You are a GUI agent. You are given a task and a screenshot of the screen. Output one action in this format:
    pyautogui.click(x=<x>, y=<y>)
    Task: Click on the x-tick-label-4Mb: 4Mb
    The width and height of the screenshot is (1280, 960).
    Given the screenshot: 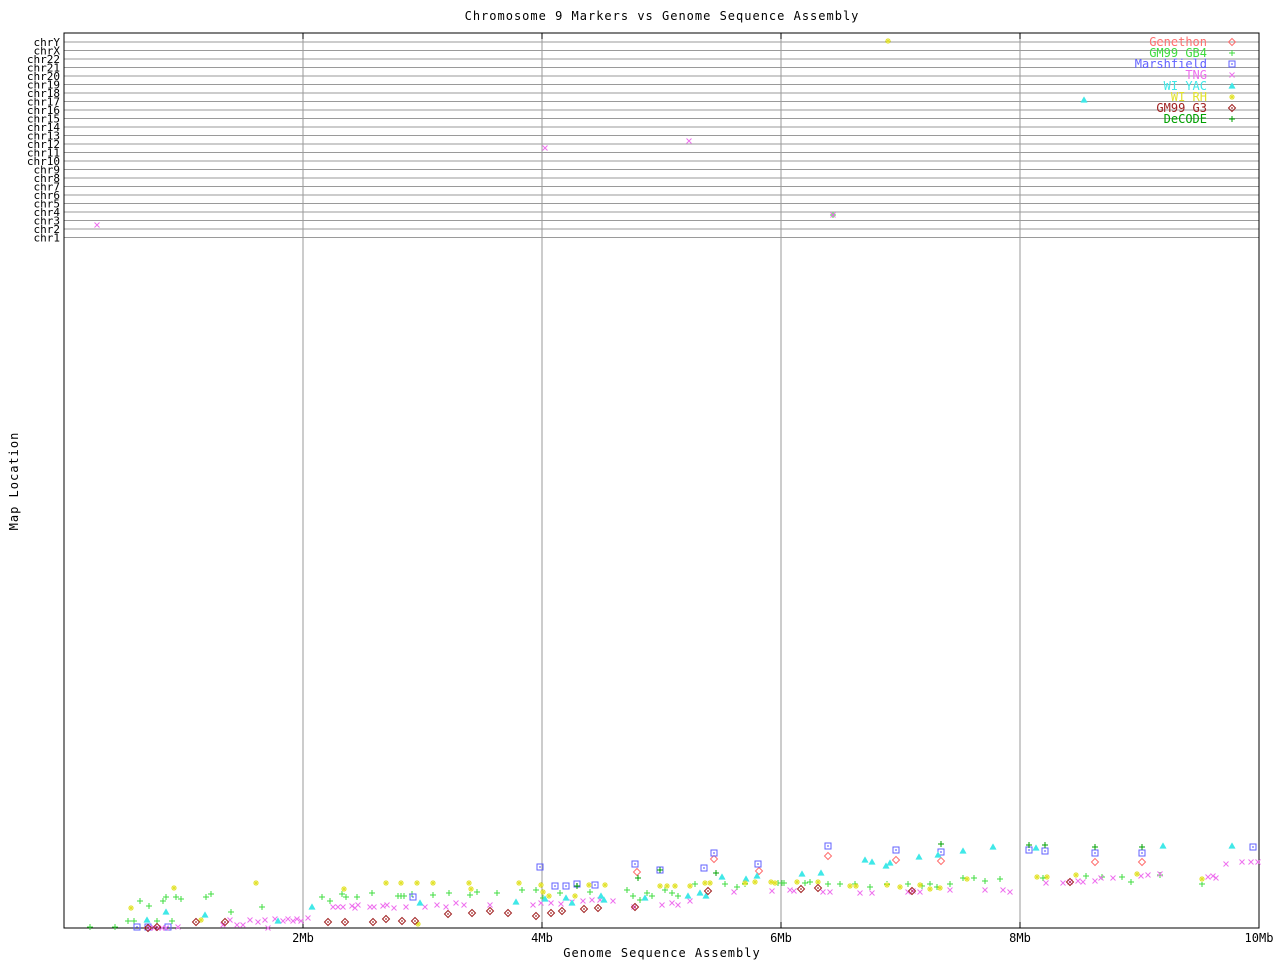 What is the action you would take?
    pyautogui.click(x=542, y=938)
    